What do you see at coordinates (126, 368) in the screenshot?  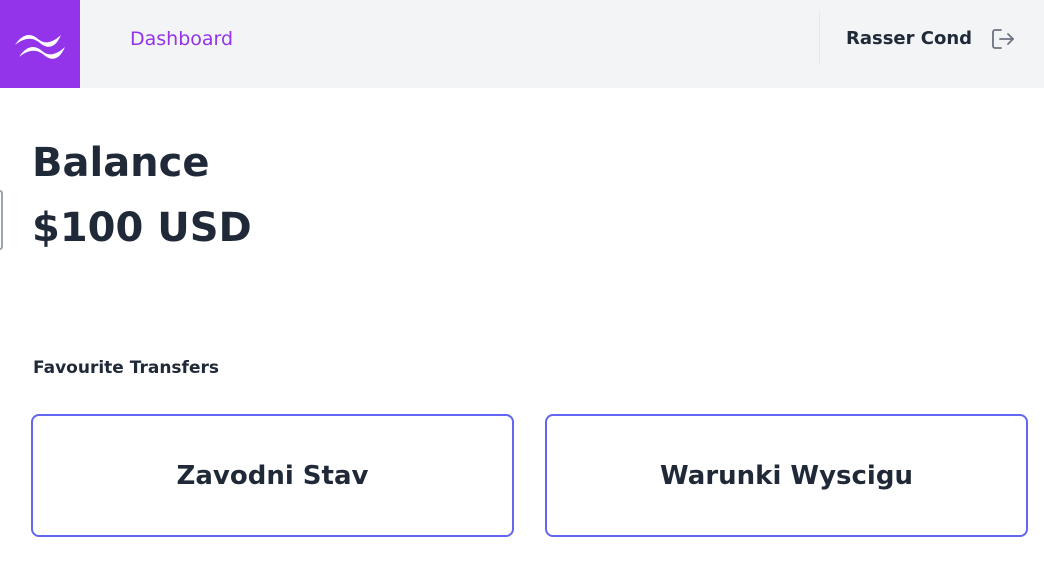 I see `favourite-transfers-label: Favourite Transfers` at bounding box center [126, 368].